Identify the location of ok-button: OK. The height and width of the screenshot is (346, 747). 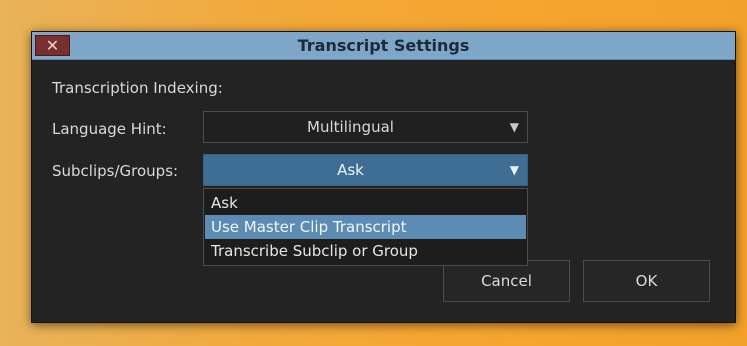
(646, 281).